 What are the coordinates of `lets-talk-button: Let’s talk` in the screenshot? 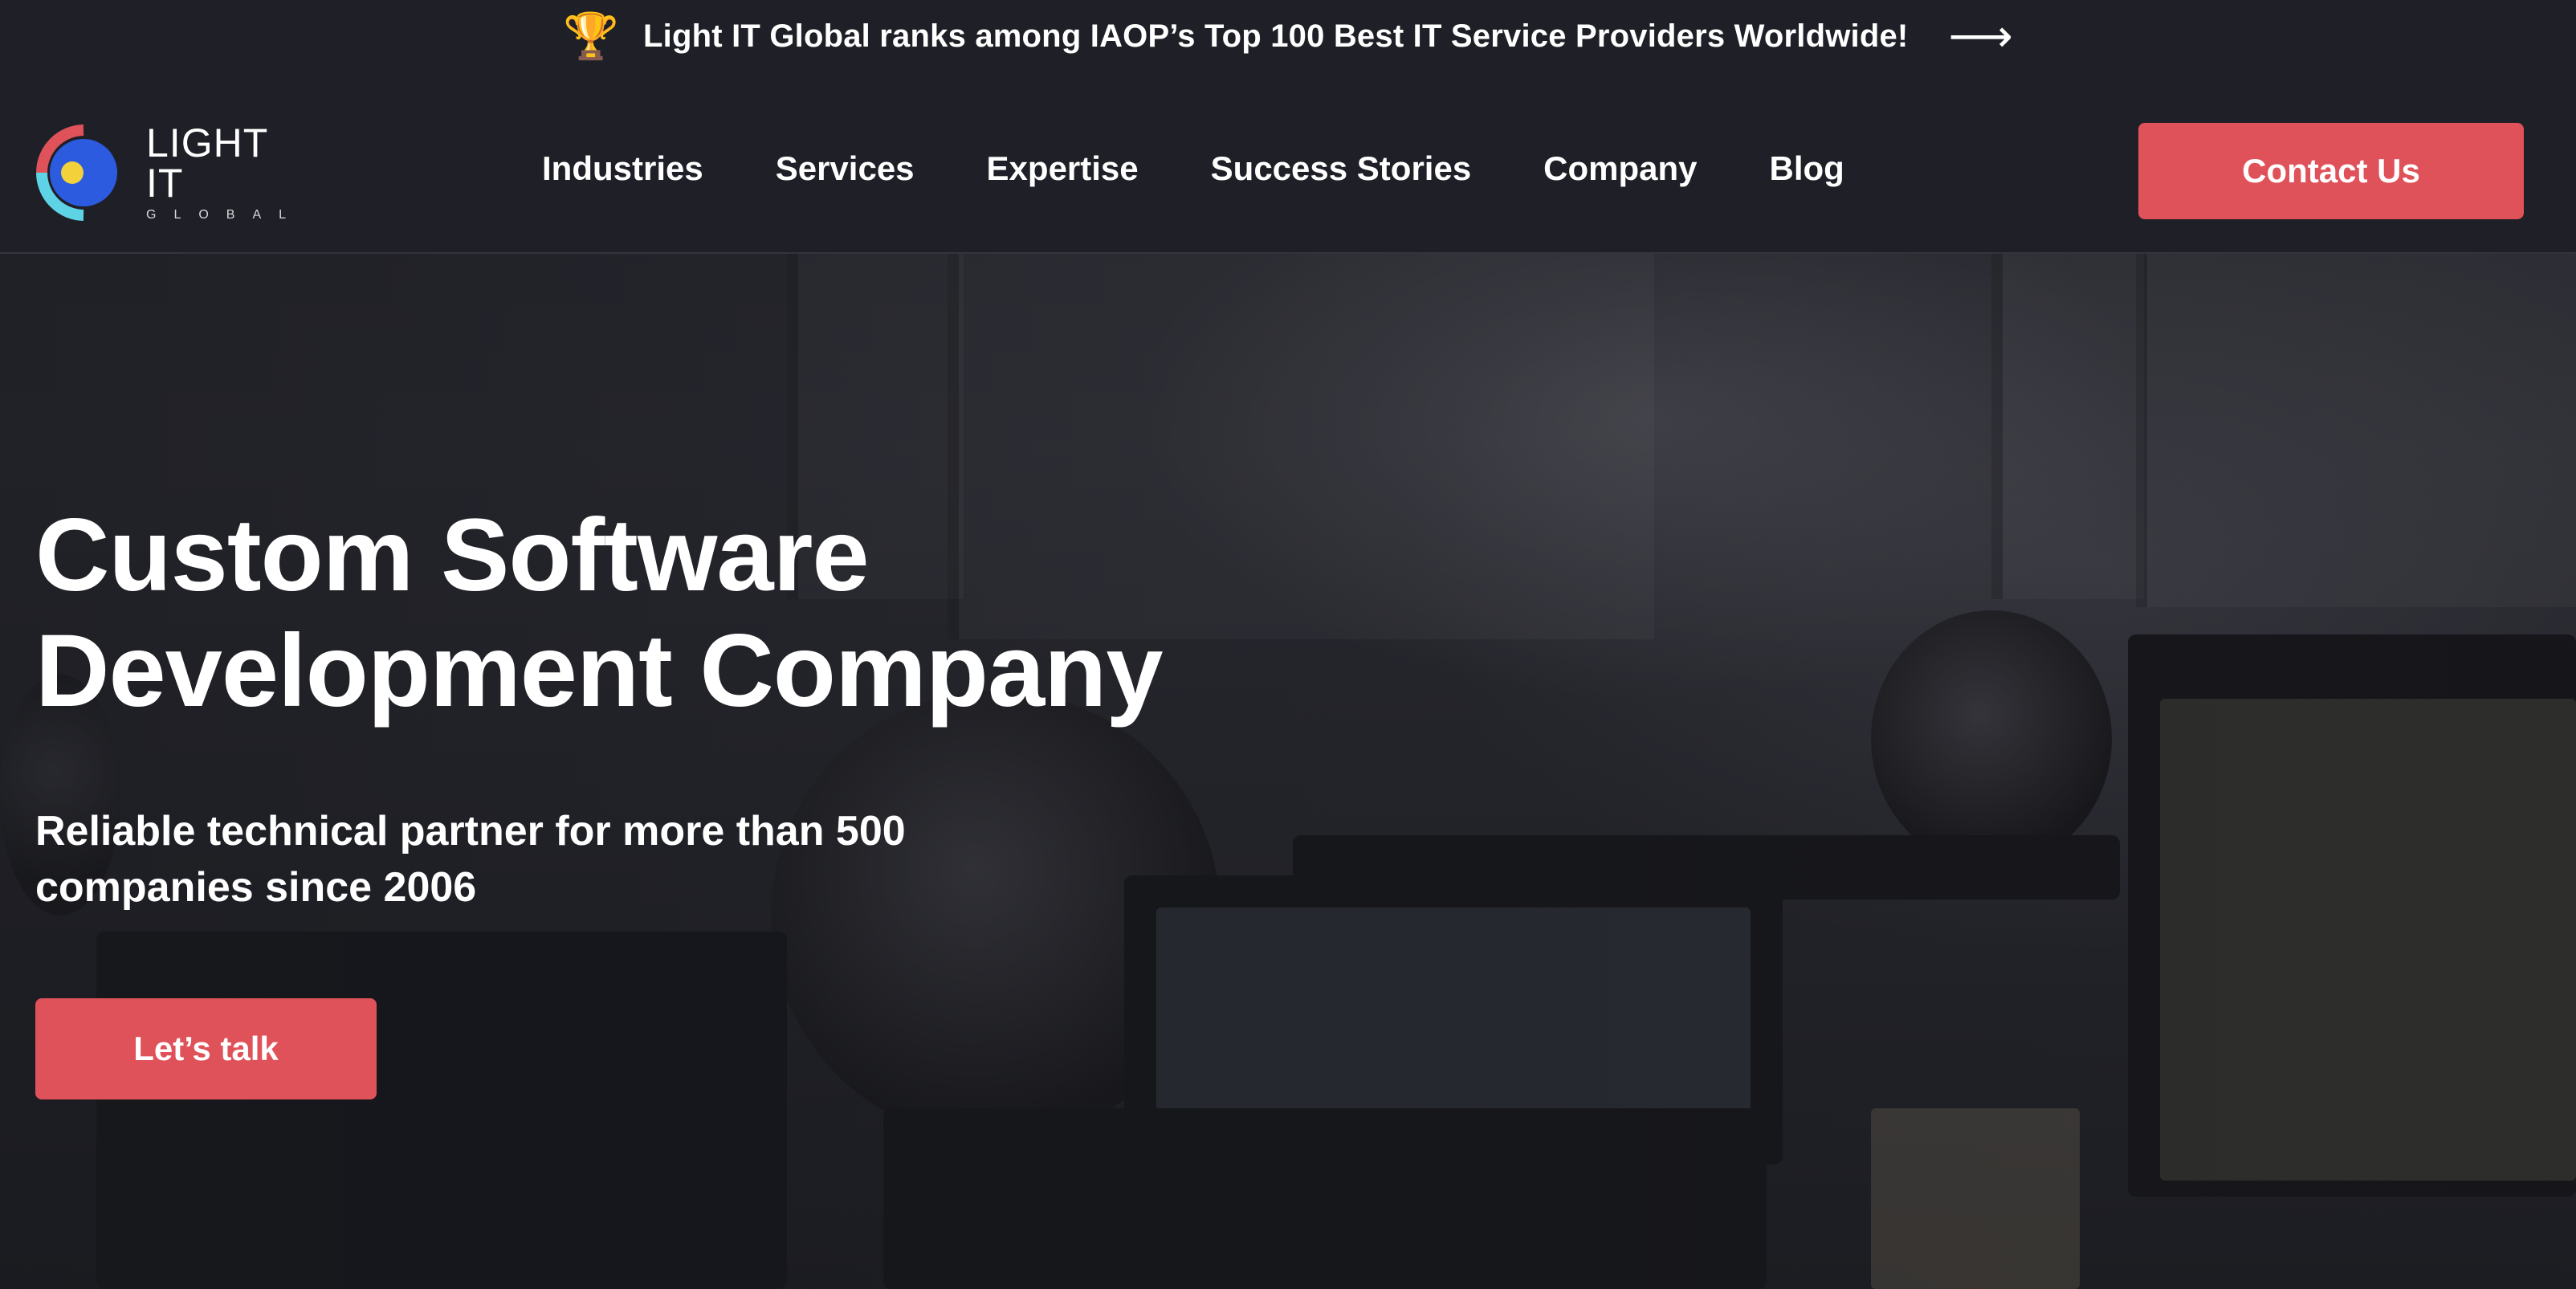 It's located at (206, 1048).